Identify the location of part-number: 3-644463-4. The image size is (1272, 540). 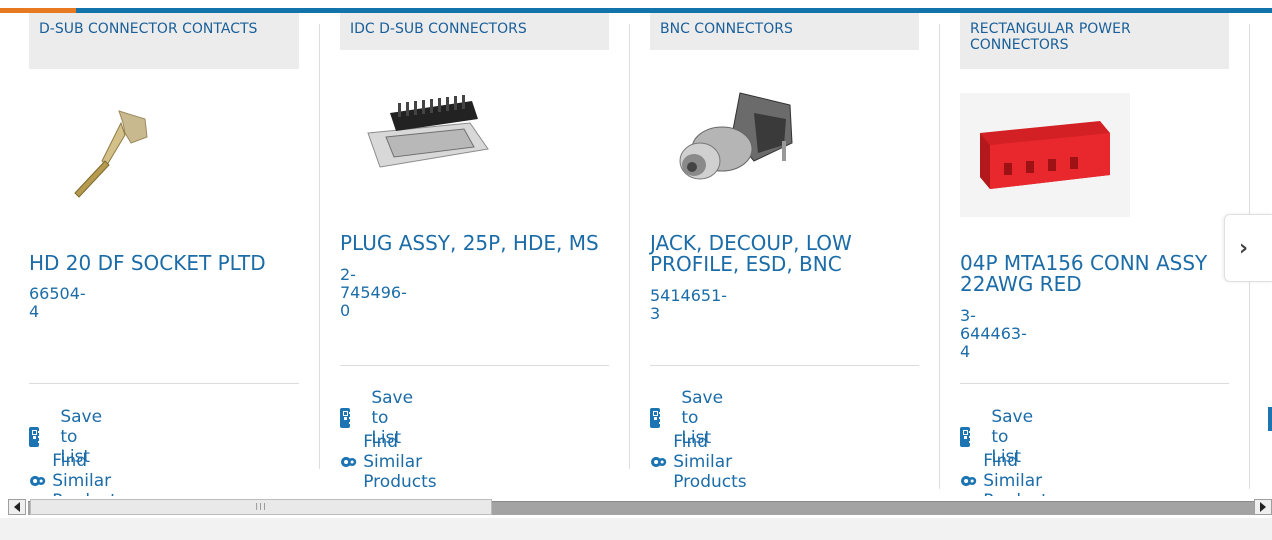
(993, 334).